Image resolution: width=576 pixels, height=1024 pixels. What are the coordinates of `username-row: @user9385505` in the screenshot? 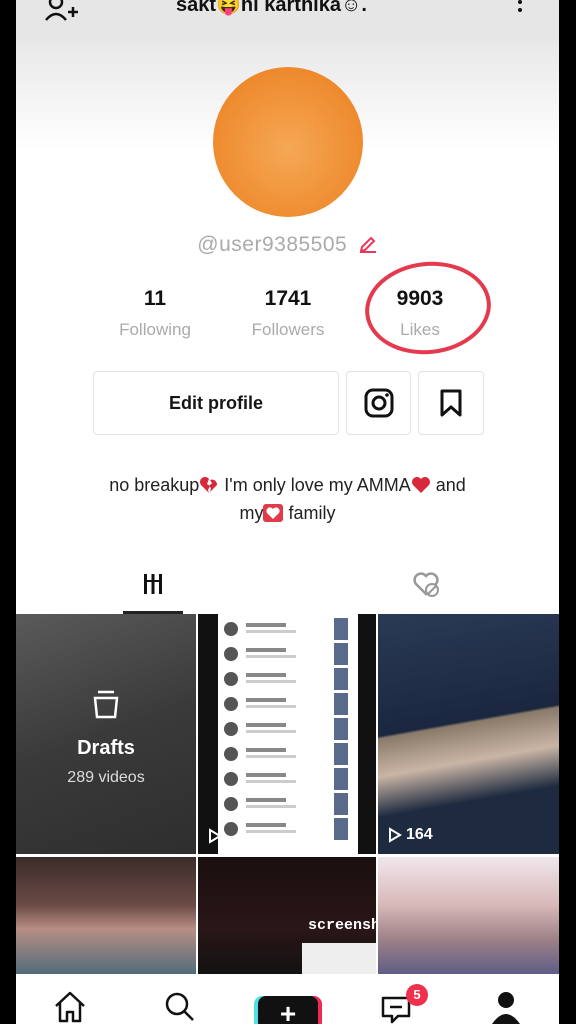 It's located at (287, 245).